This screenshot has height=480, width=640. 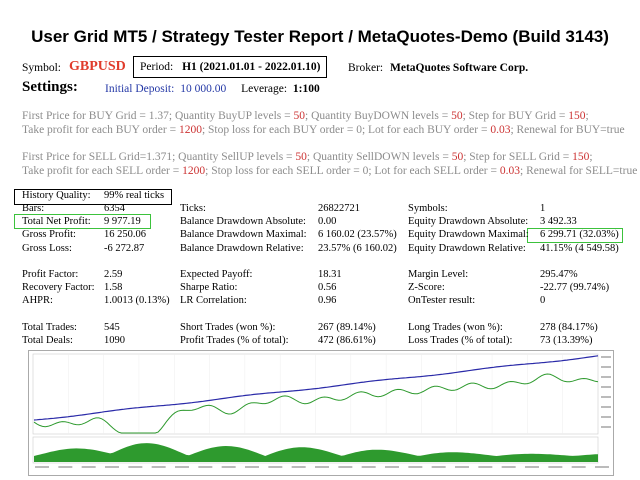 I want to click on param-text: ;, so click(x=591, y=157).